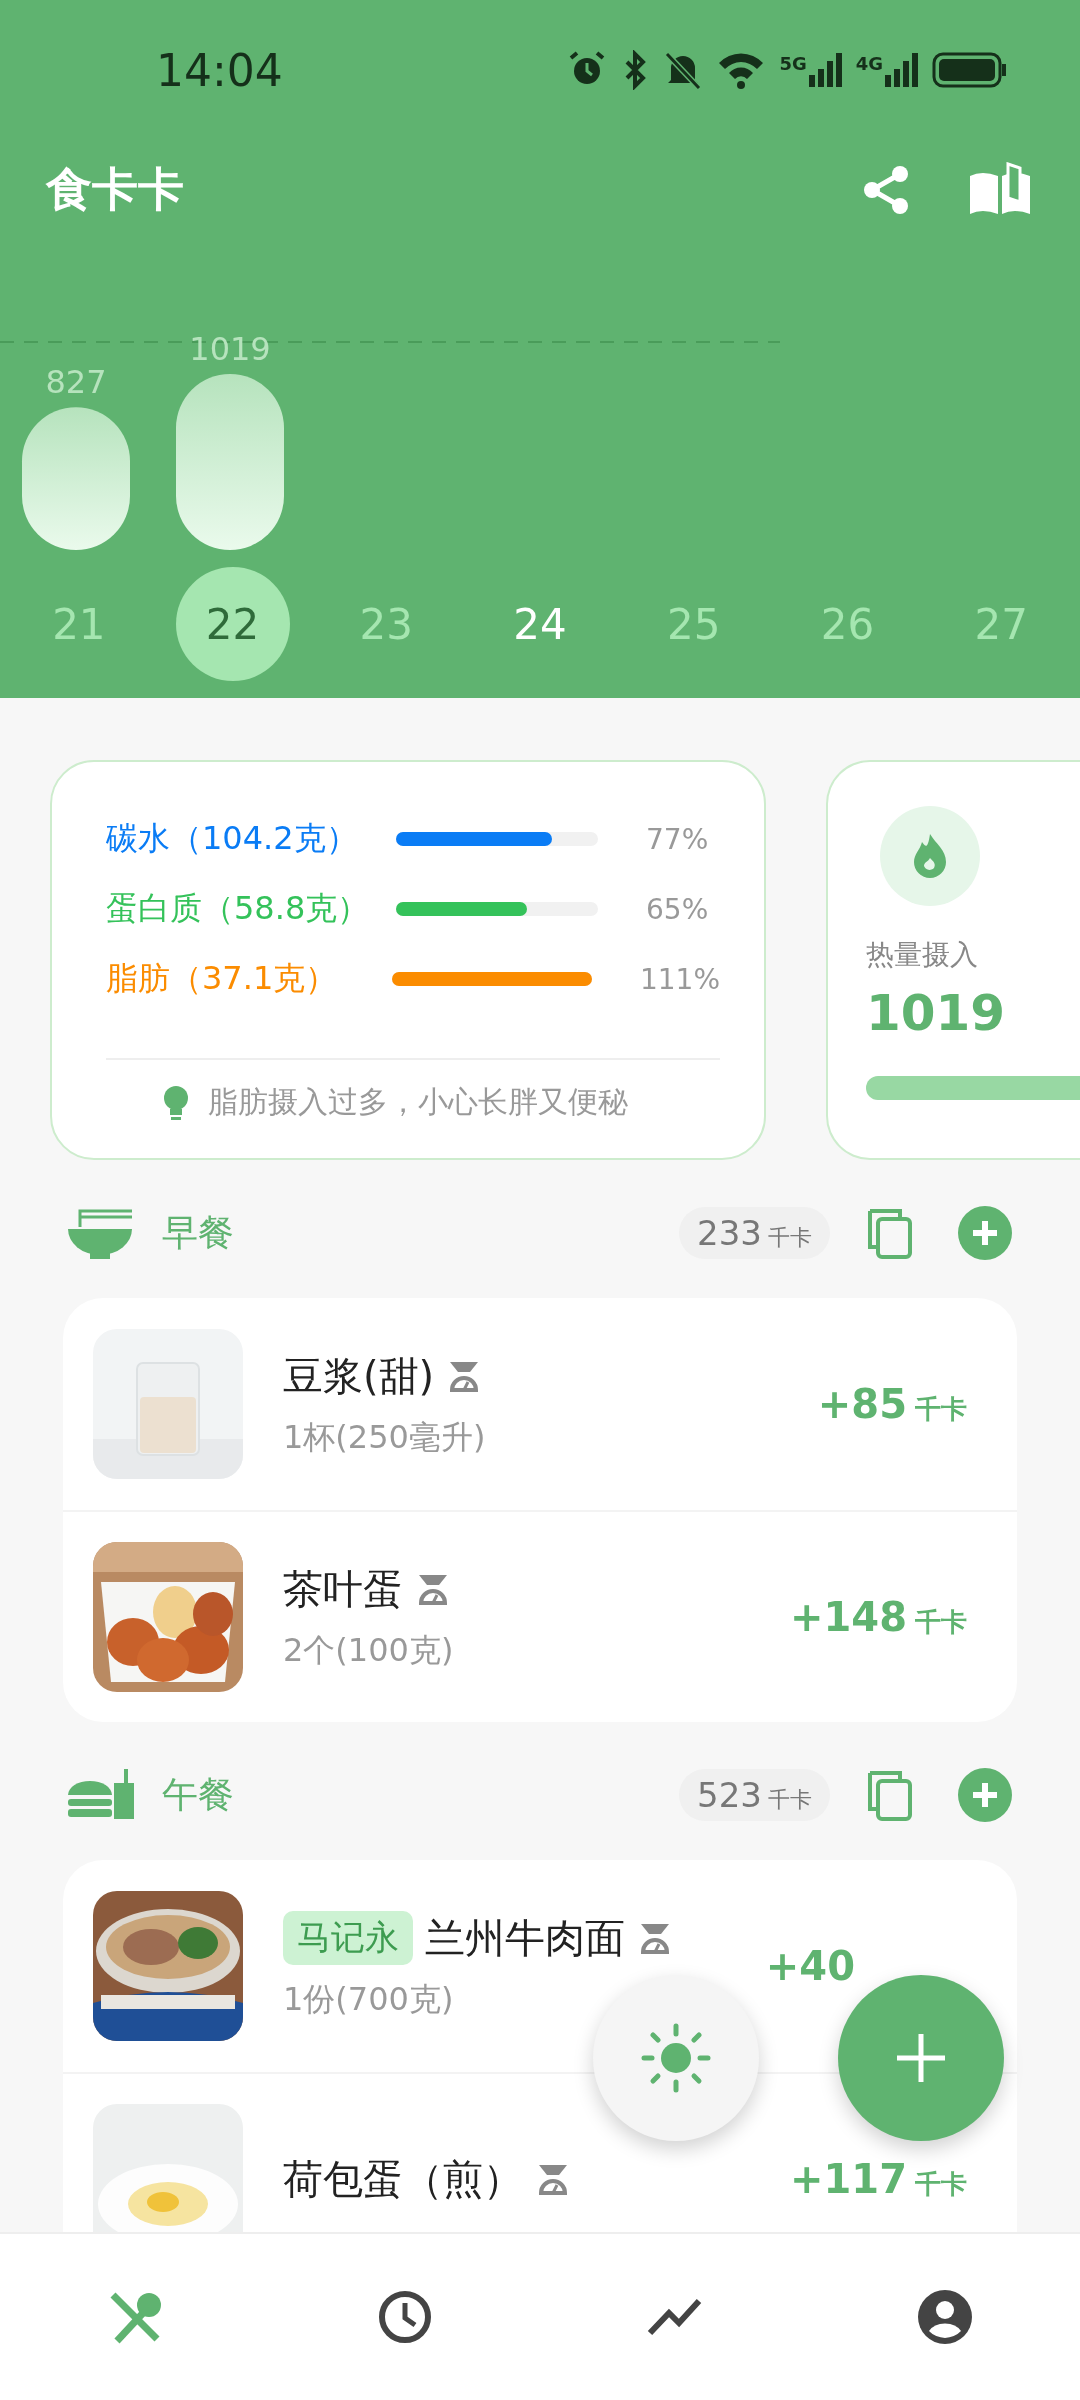 This screenshot has width=1080, height=2400. I want to click on macro-percent: 77%, so click(677, 839).